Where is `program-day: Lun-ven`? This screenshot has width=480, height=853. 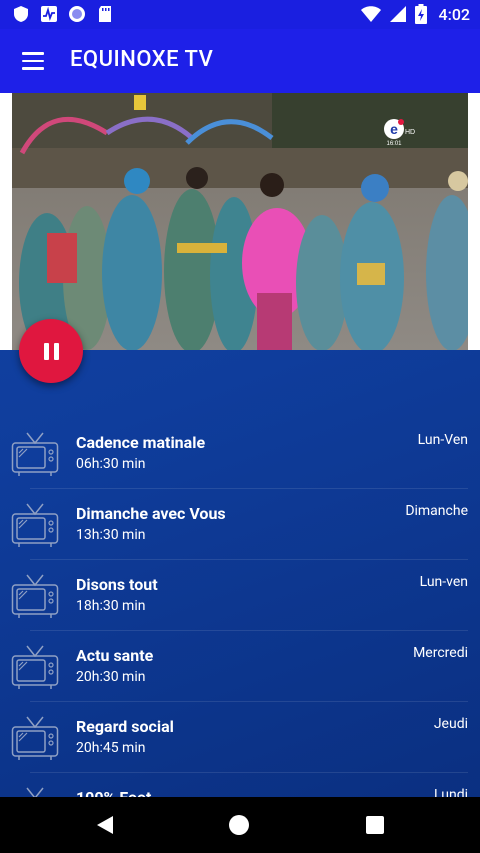
program-day: Lun-ven is located at coordinates (443, 582).